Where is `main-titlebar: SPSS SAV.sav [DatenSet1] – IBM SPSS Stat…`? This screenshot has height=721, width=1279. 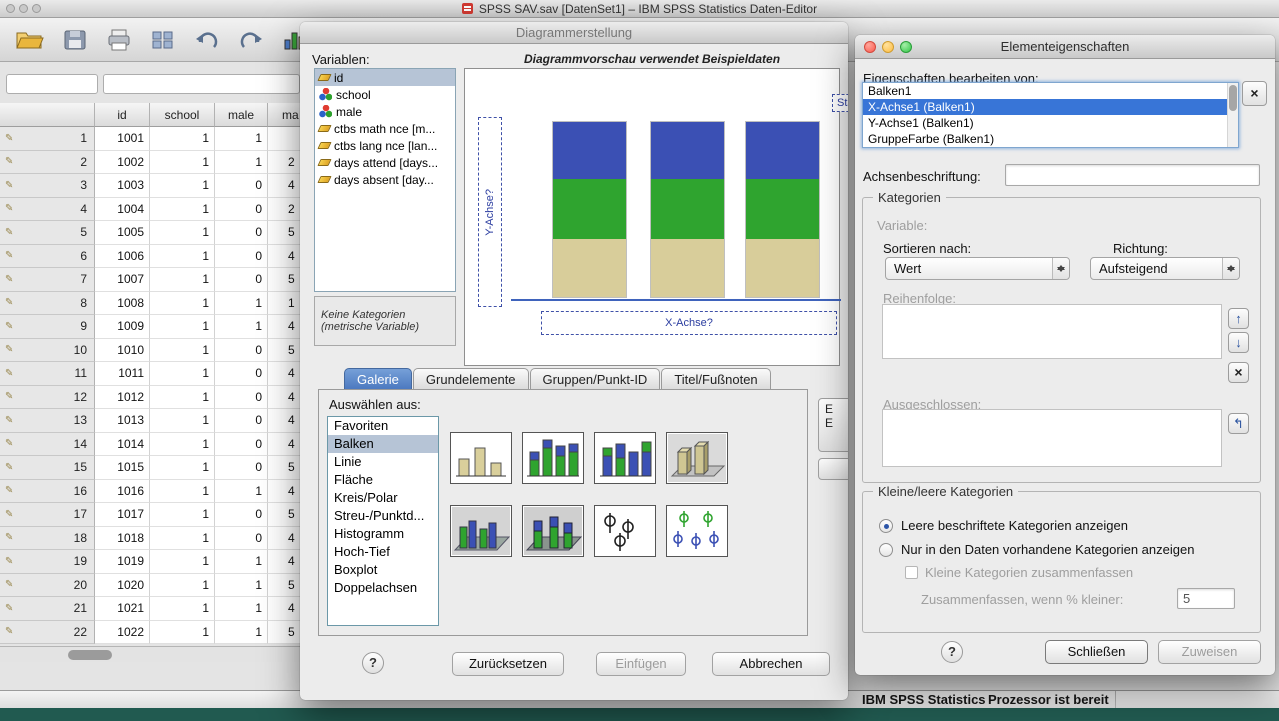
main-titlebar: SPSS SAV.sav [DatenSet1] – IBM SPSS Stat… is located at coordinates (639, 9).